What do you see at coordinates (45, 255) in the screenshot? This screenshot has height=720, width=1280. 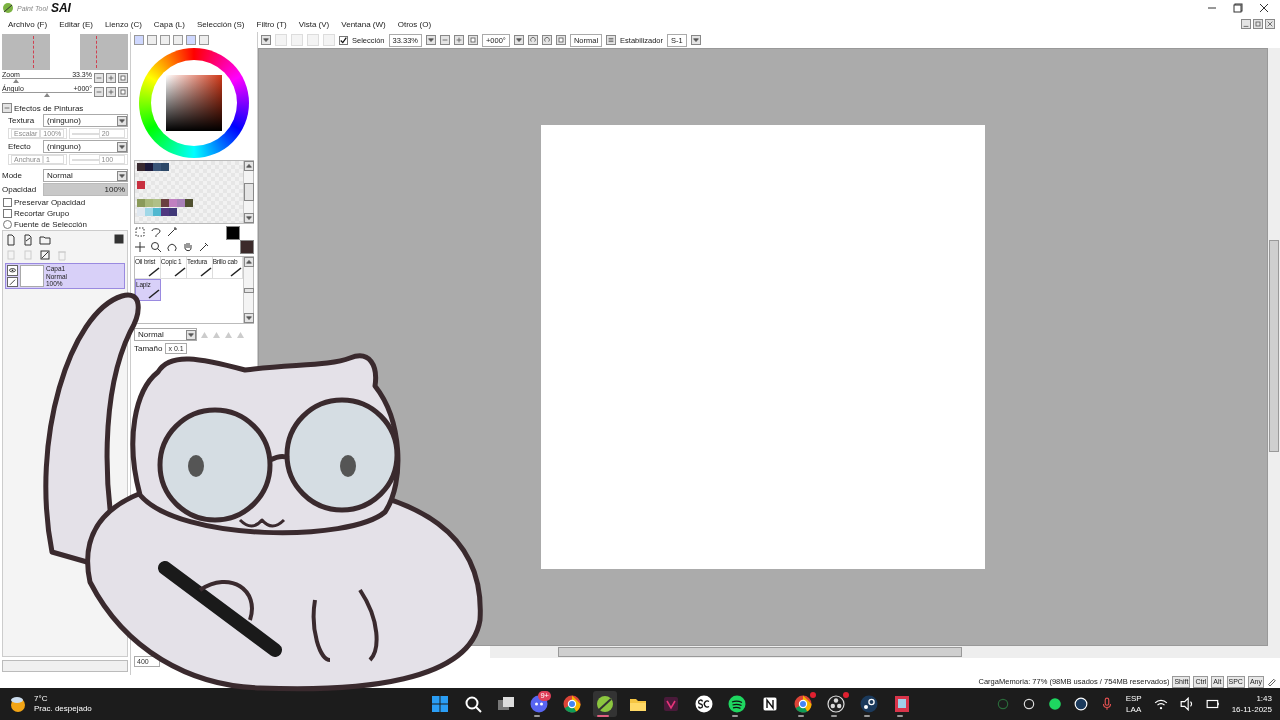 I see `clear-icon` at bounding box center [45, 255].